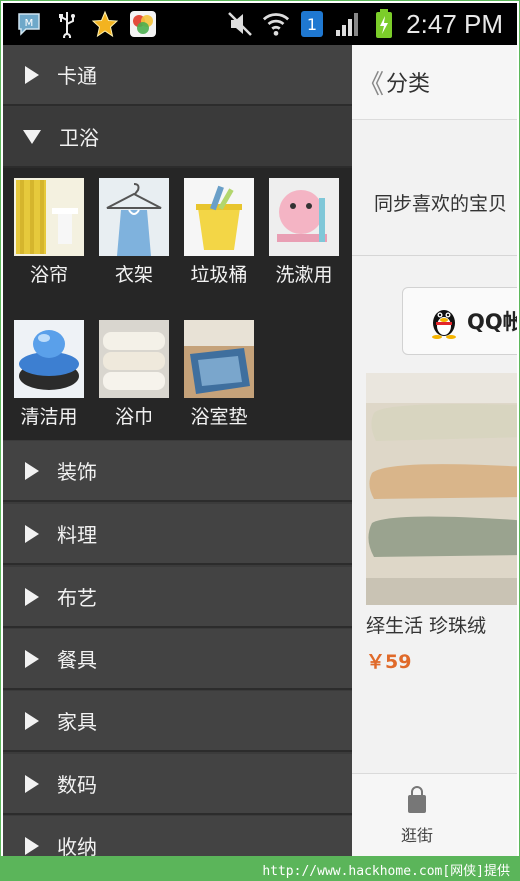  What do you see at coordinates (408, 84) in the screenshot?
I see `page-title: 分类` at bounding box center [408, 84].